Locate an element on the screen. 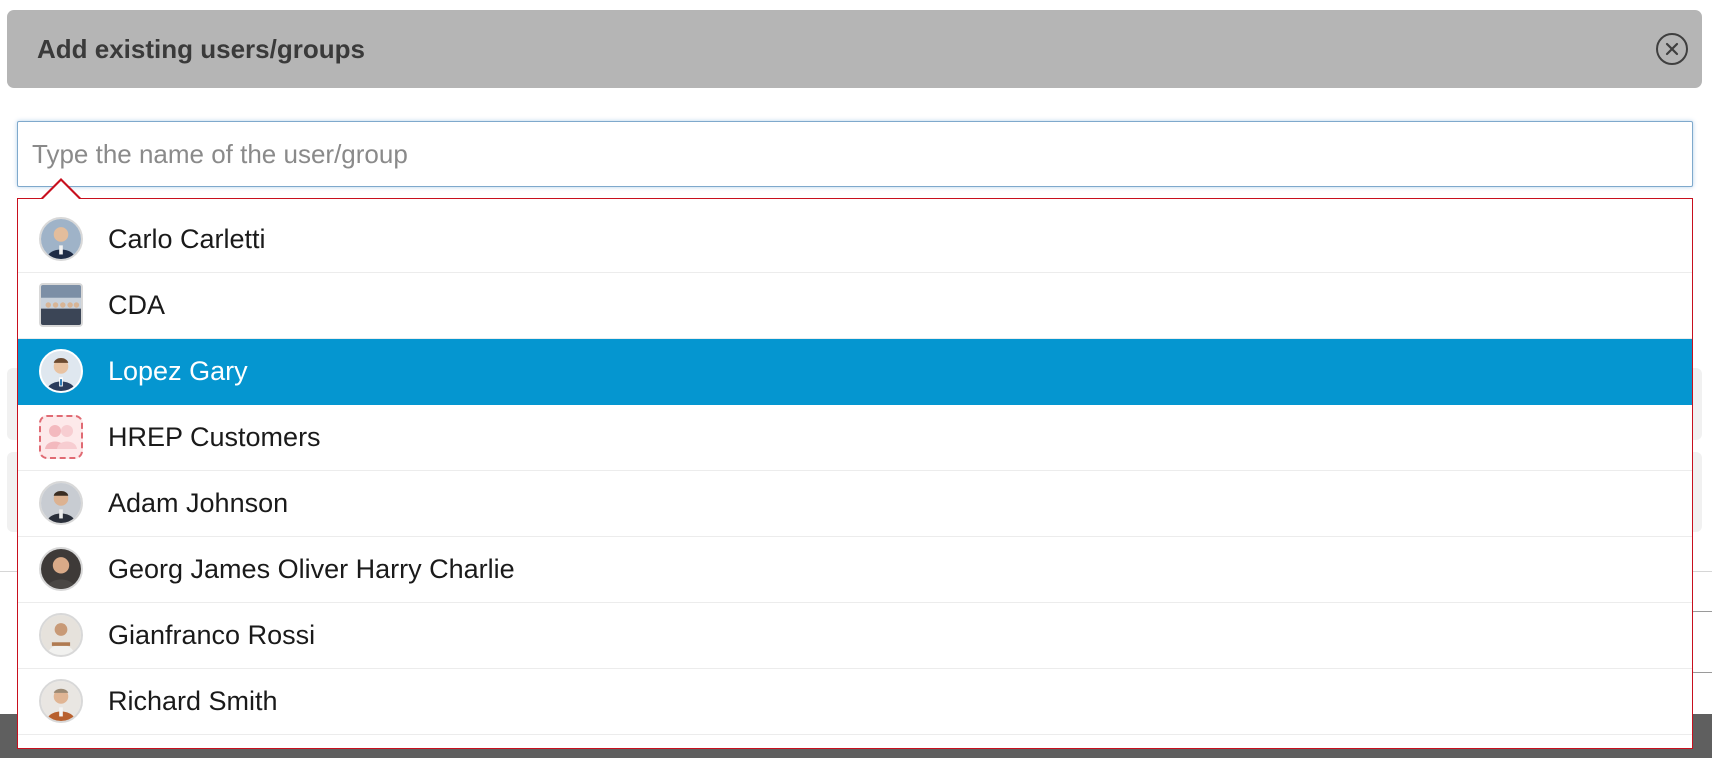 The height and width of the screenshot is (758, 1712). list-item-label: Lopez Gary is located at coordinates (178, 371).